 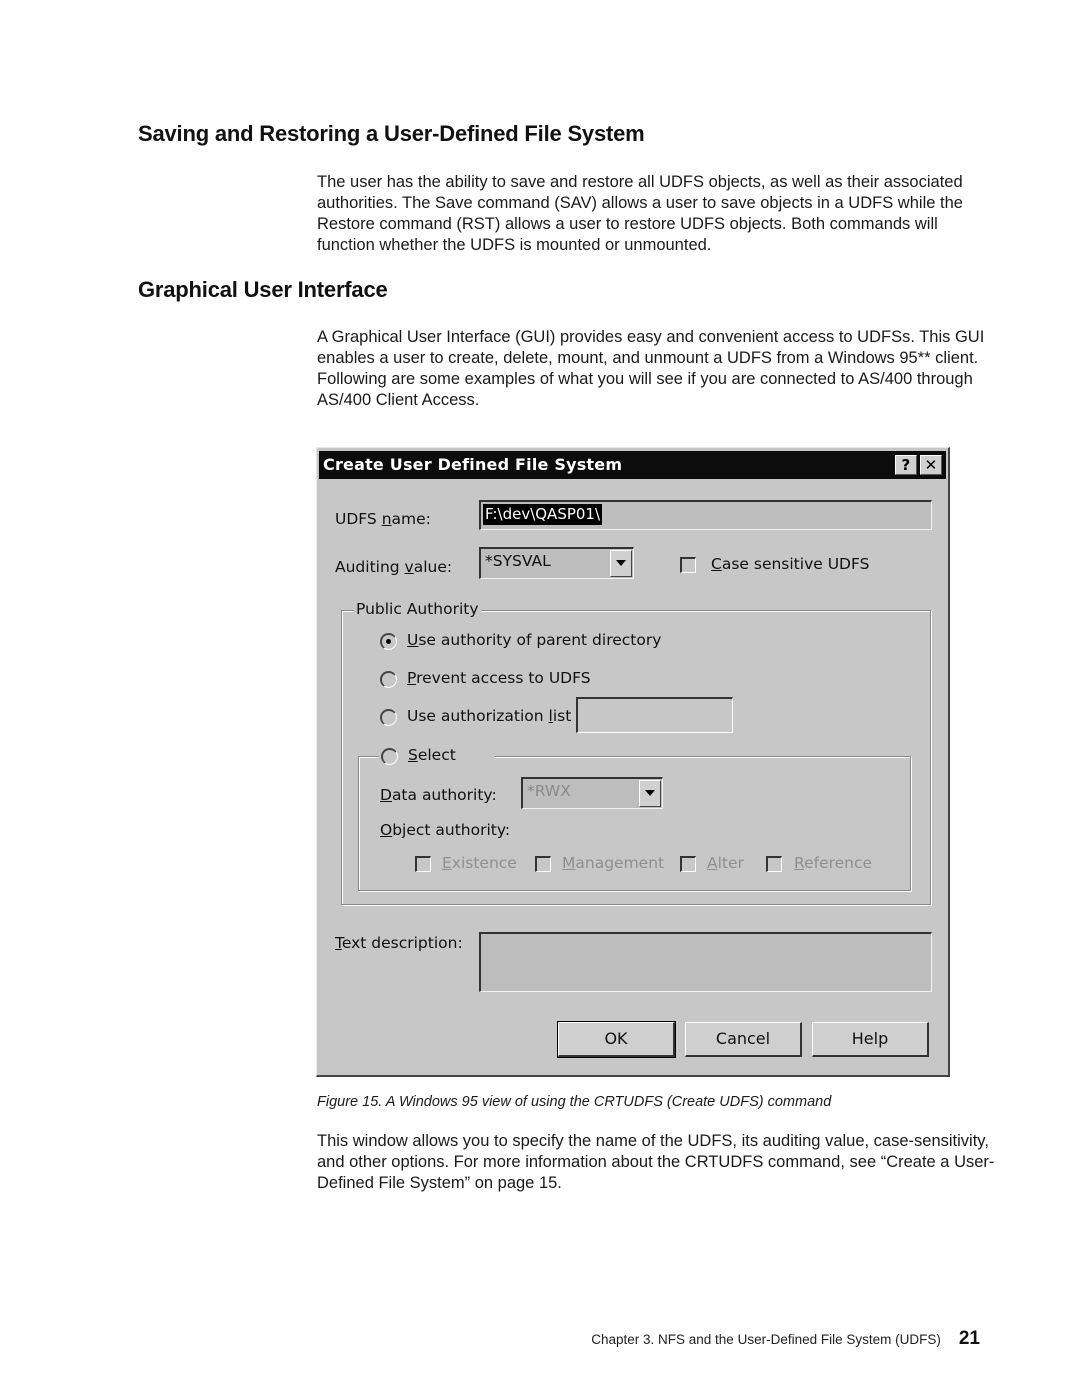 I want to click on select-label: Select, so click(x=432, y=755).